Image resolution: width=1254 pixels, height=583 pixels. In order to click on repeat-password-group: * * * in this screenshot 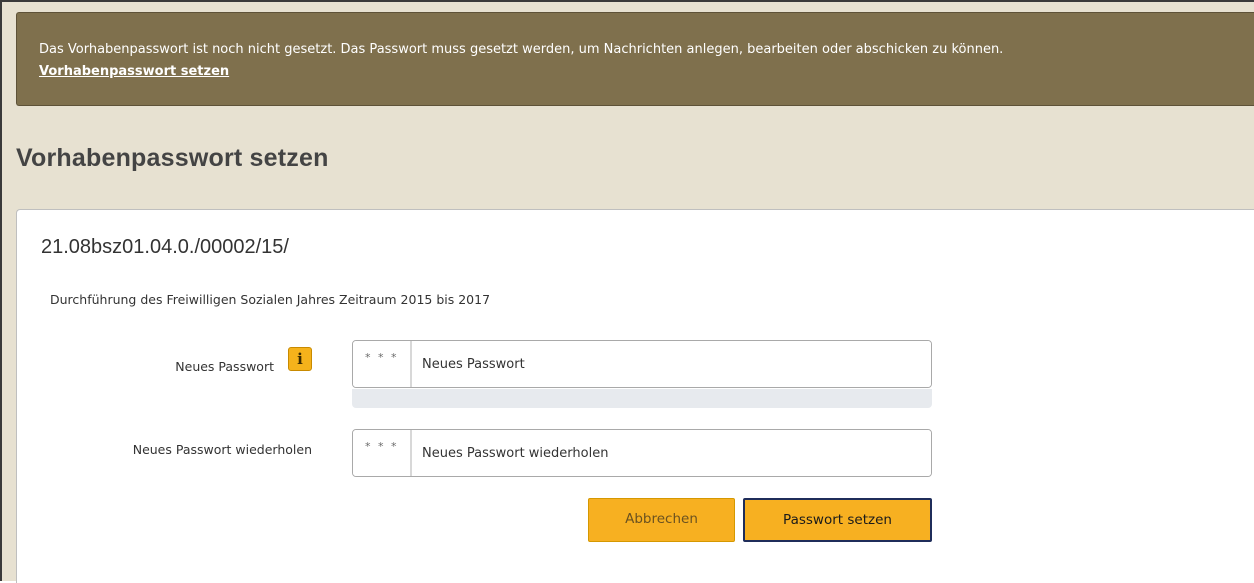, I will do `click(642, 453)`.